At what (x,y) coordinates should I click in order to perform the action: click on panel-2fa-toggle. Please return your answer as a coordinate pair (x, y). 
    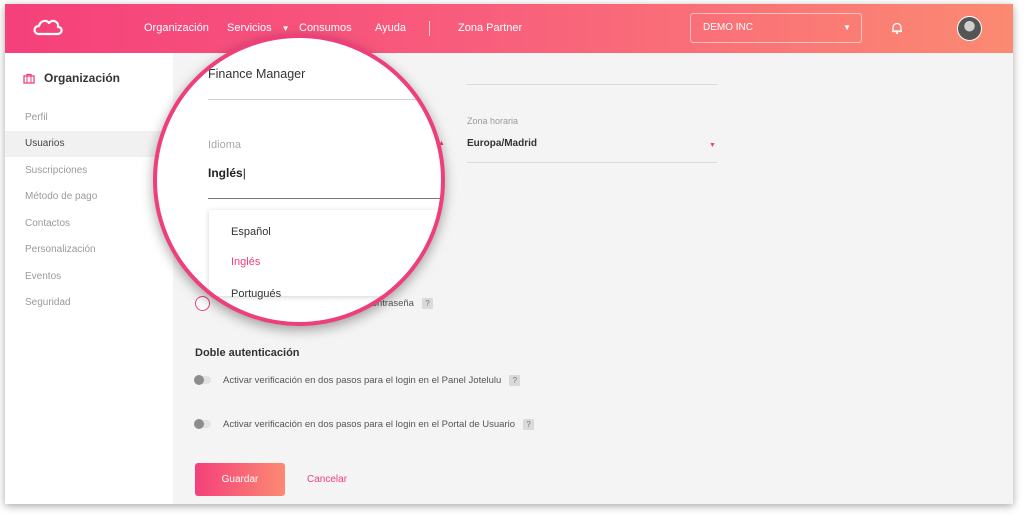
    Looking at the image, I should click on (202, 380).